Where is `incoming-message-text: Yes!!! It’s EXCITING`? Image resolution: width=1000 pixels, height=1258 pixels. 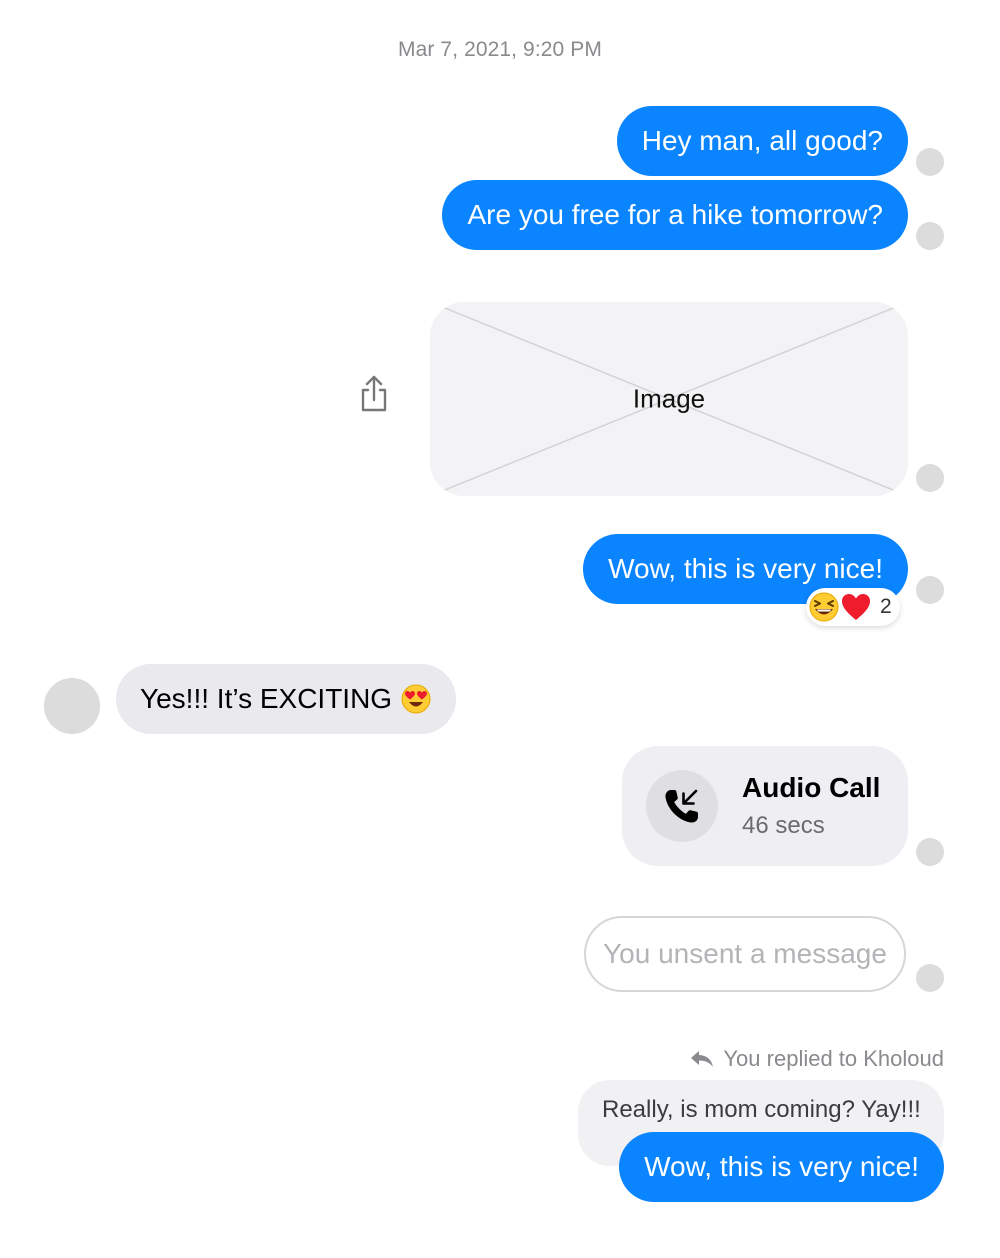 incoming-message-text: Yes!!! It’s EXCITING is located at coordinates (266, 698).